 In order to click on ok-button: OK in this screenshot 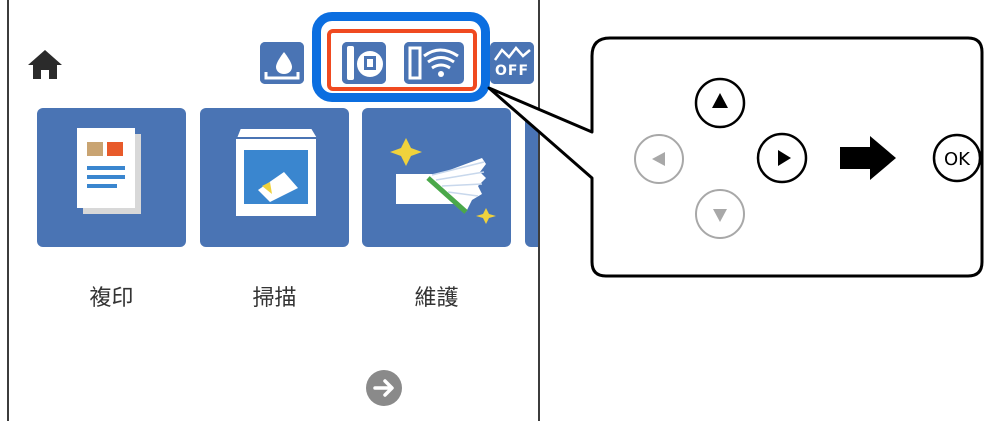, I will do `click(957, 158)`.